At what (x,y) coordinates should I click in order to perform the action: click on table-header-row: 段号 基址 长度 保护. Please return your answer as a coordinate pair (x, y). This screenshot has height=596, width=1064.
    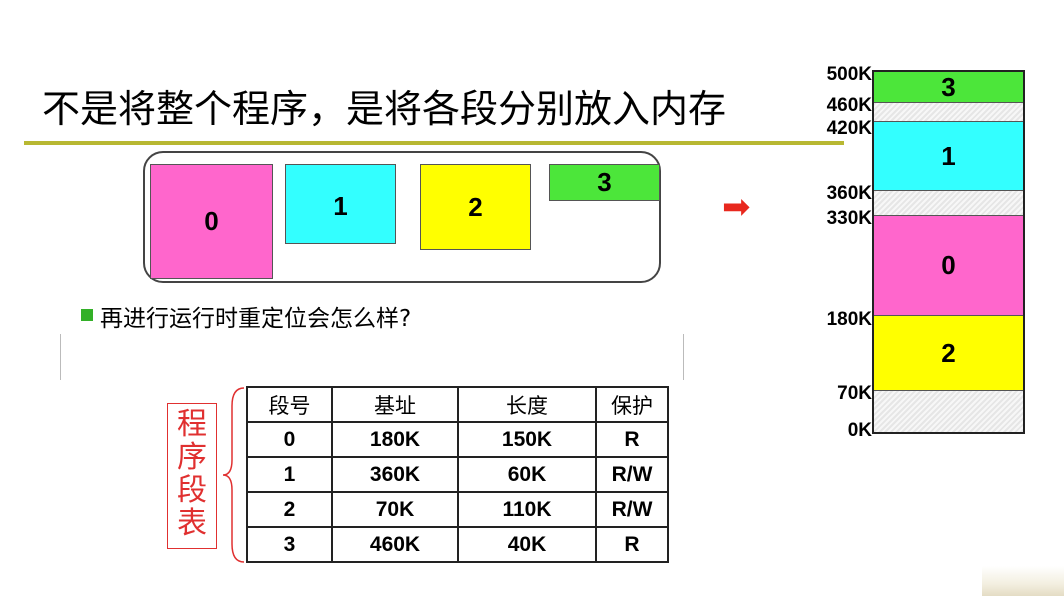
    Looking at the image, I should click on (457, 404).